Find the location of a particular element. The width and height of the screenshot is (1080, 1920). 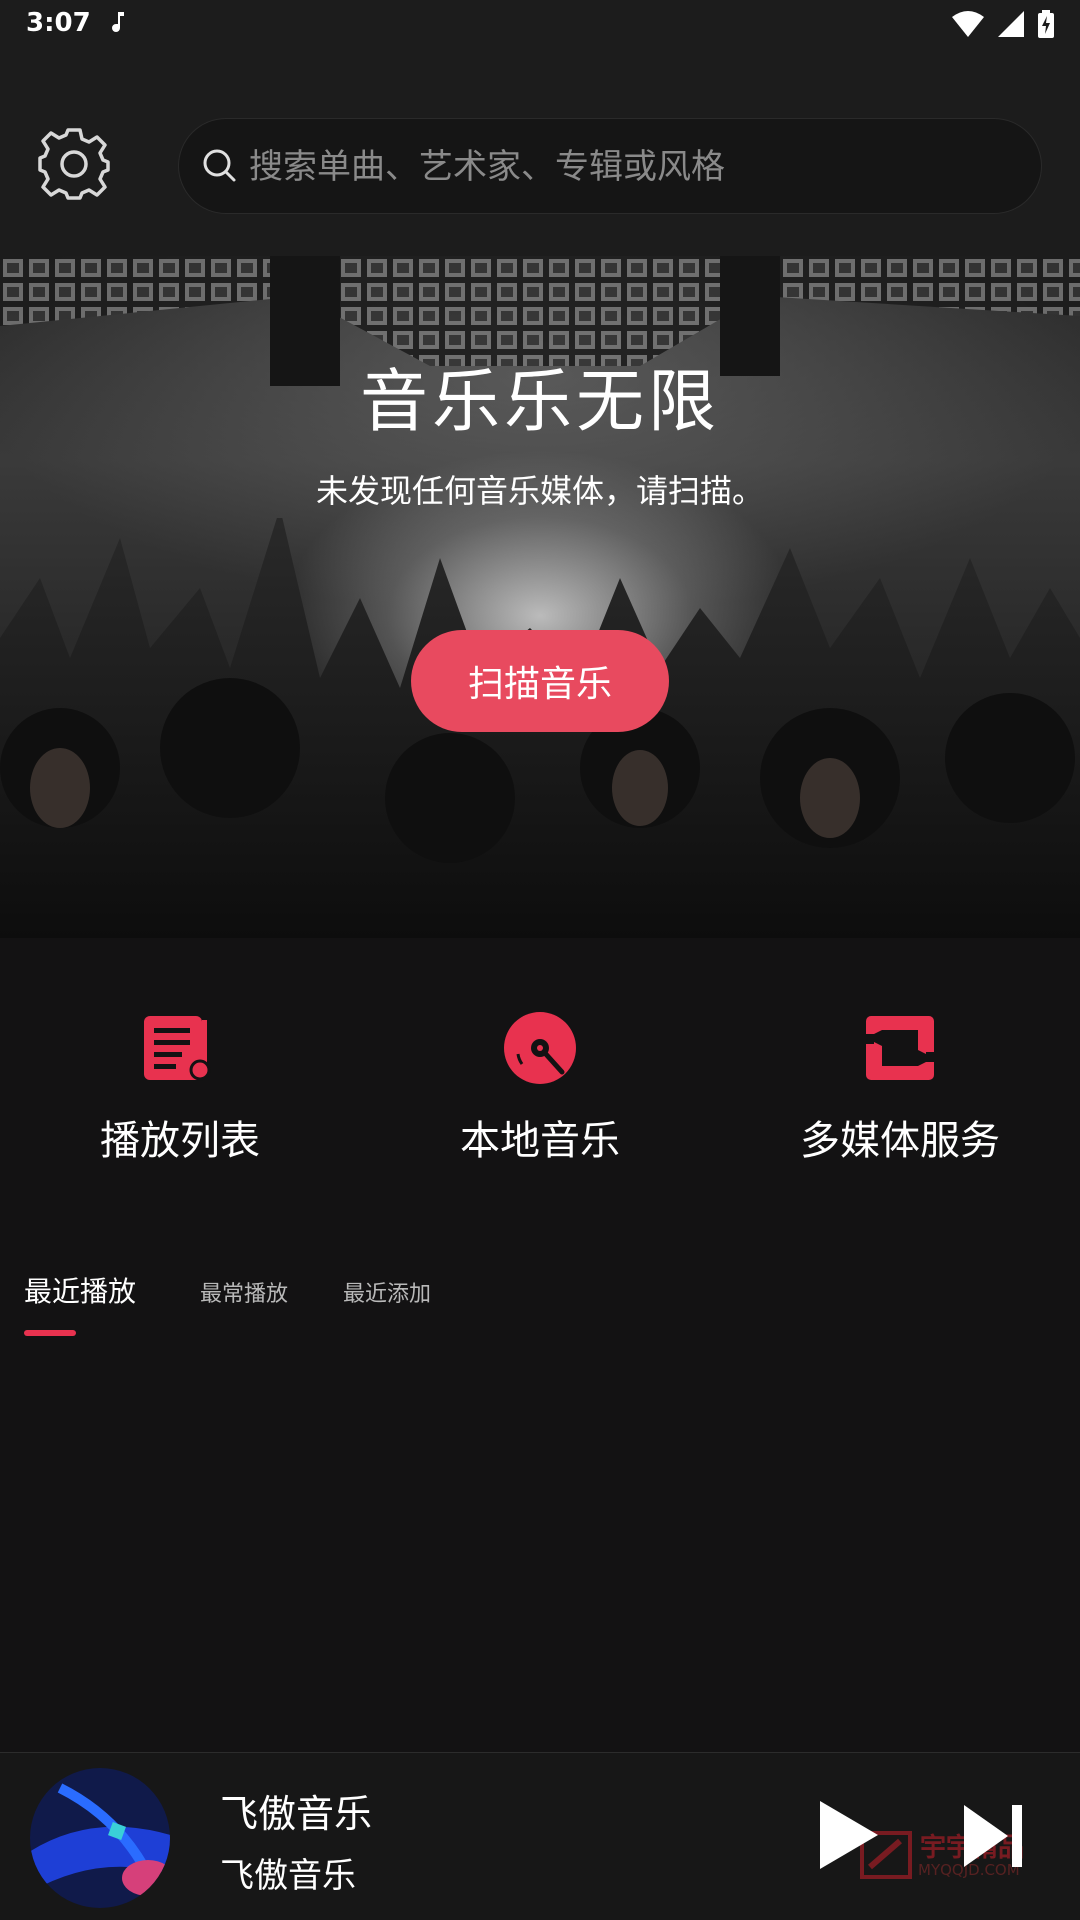

mini-player: 飞傲音乐 飞傲音乐 宇宇精品 MYQQJD.COM is located at coordinates (540, 1836).